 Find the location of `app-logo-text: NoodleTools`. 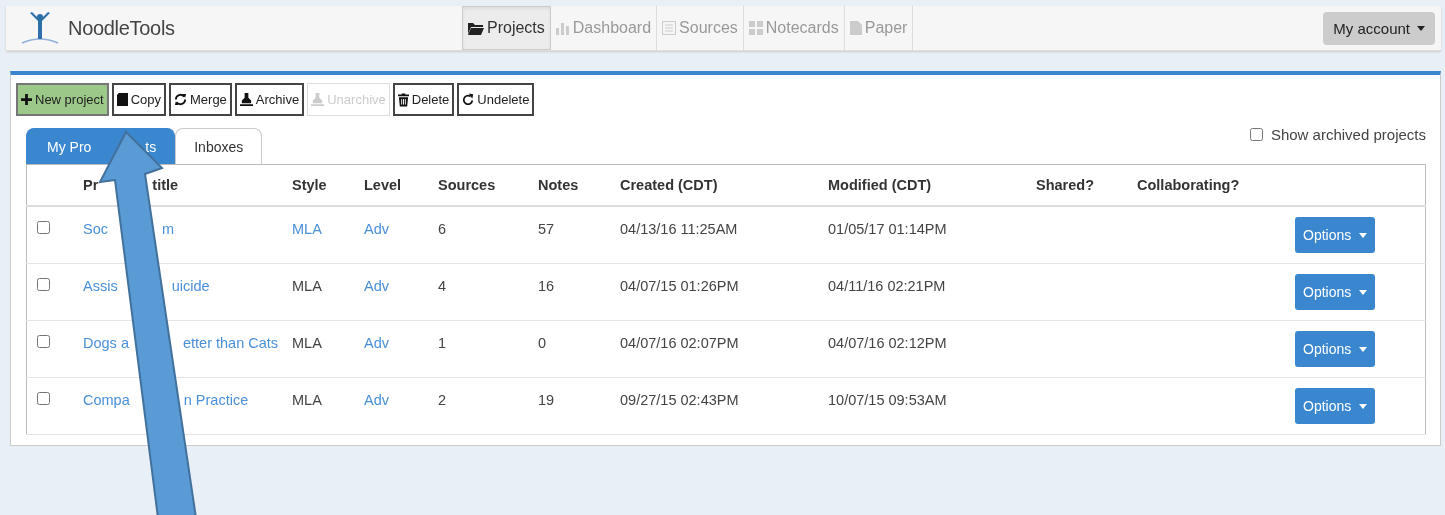

app-logo-text: NoodleTools is located at coordinates (121, 28).